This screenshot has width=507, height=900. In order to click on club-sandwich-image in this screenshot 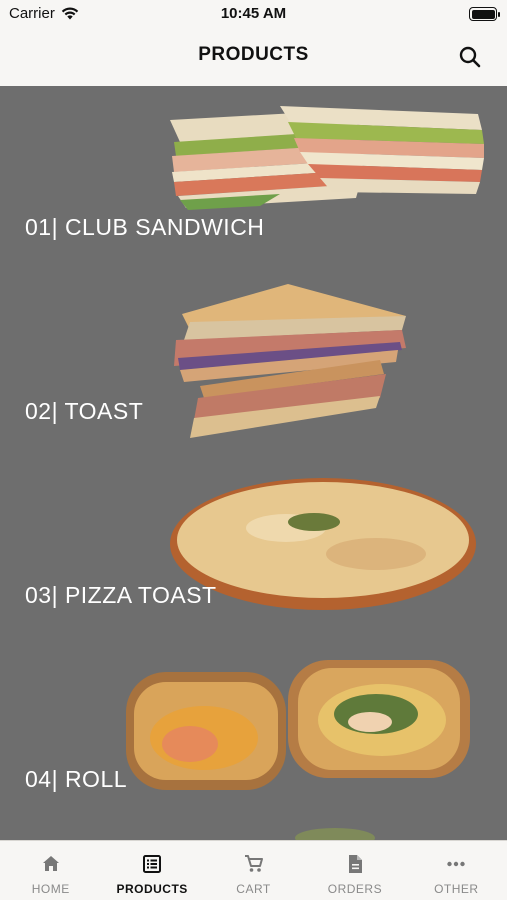, I will do `click(327, 158)`.